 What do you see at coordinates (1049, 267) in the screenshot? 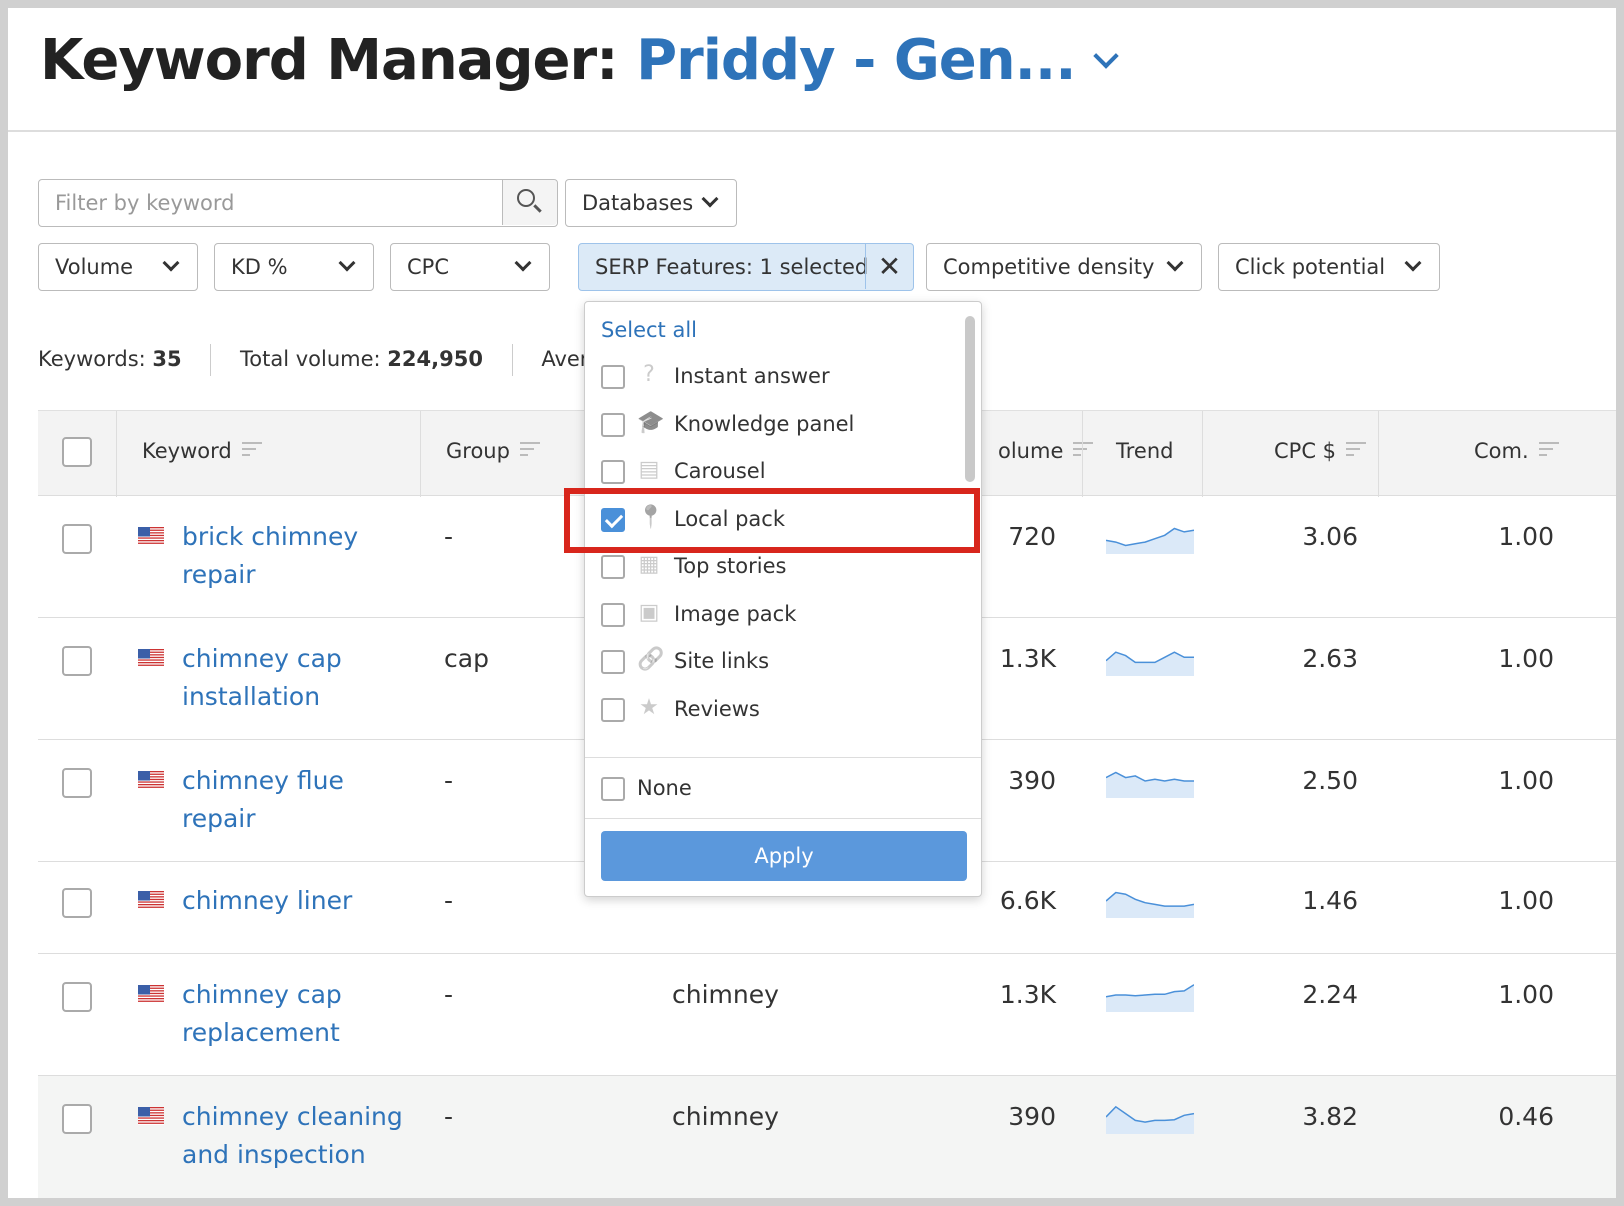
I see `competitive-density-label: Competitive density` at bounding box center [1049, 267].